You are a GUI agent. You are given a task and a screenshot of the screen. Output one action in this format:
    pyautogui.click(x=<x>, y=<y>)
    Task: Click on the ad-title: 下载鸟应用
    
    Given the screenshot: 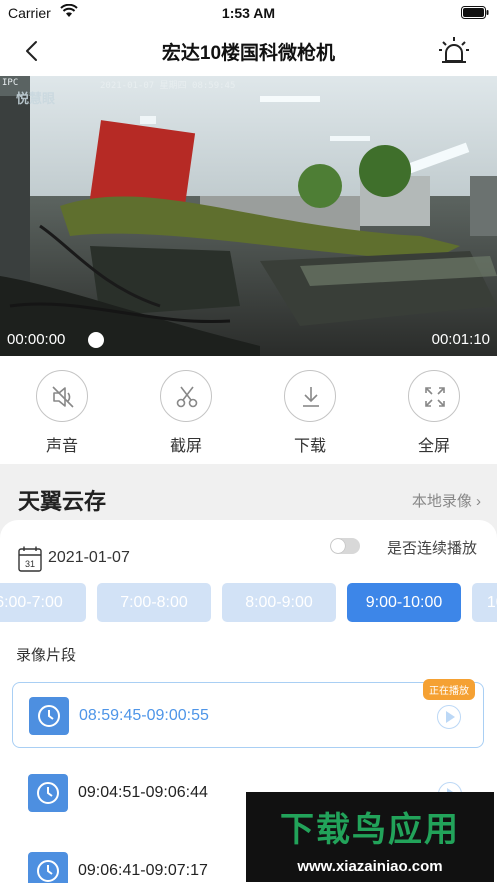 What is the action you would take?
    pyautogui.click(x=370, y=830)
    